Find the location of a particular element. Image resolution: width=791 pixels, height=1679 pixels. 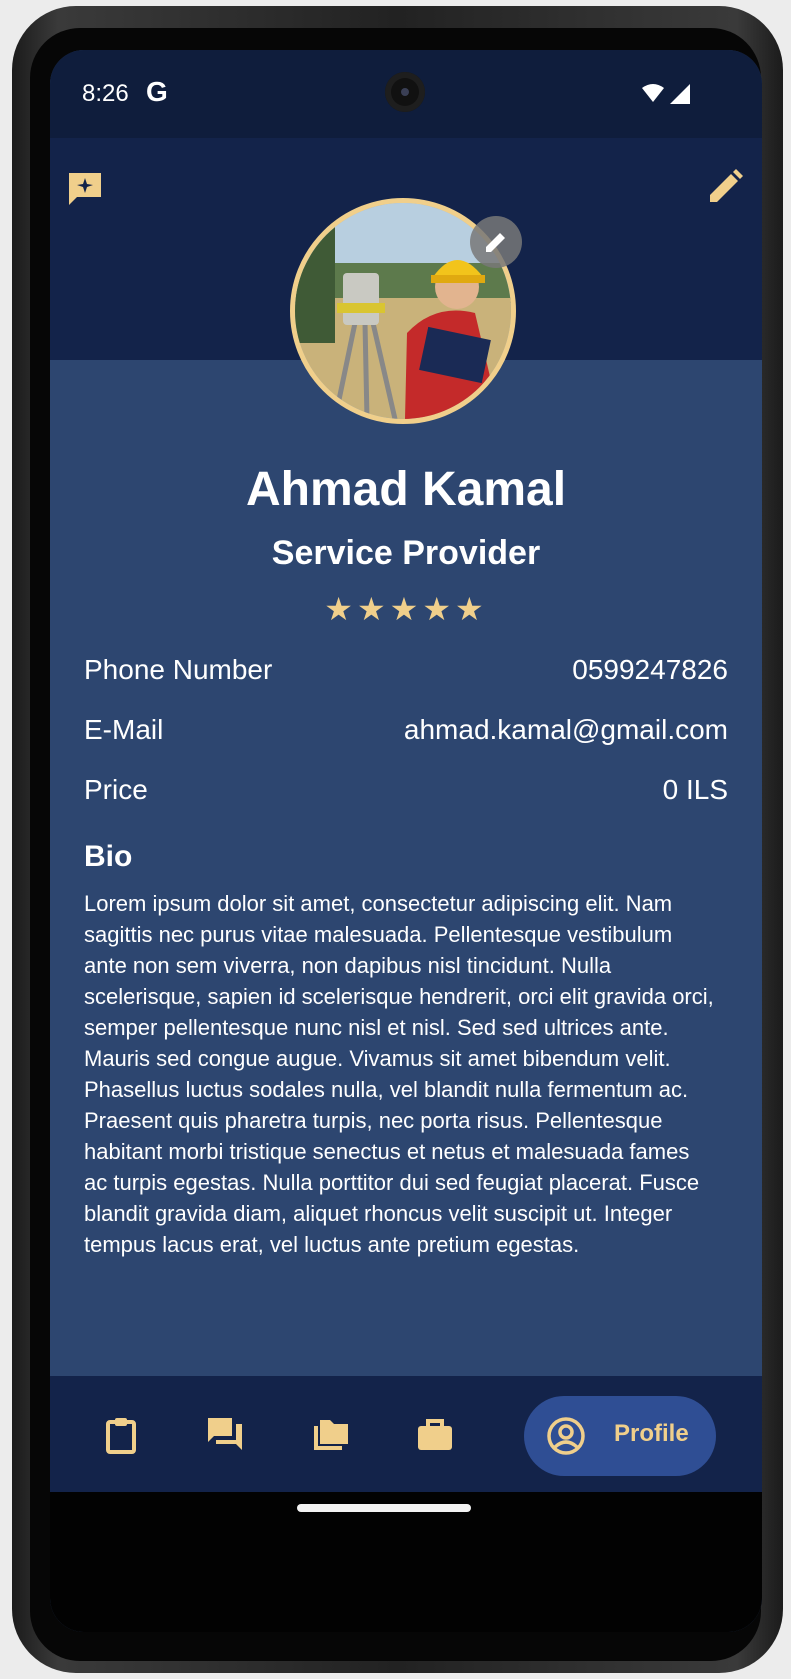

email-label: E-Mail is located at coordinates (124, 729).